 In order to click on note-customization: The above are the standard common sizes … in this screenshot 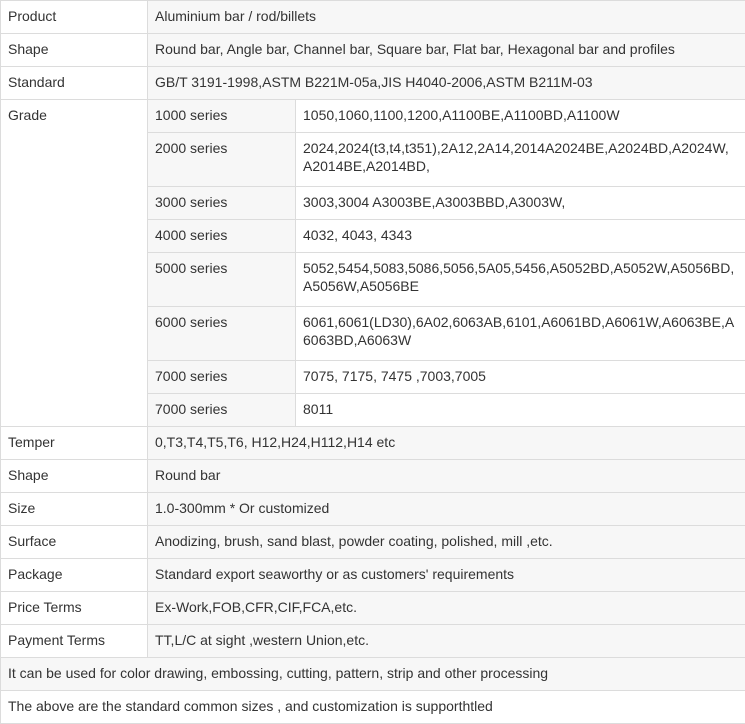, I will do `click(373, 707)`.